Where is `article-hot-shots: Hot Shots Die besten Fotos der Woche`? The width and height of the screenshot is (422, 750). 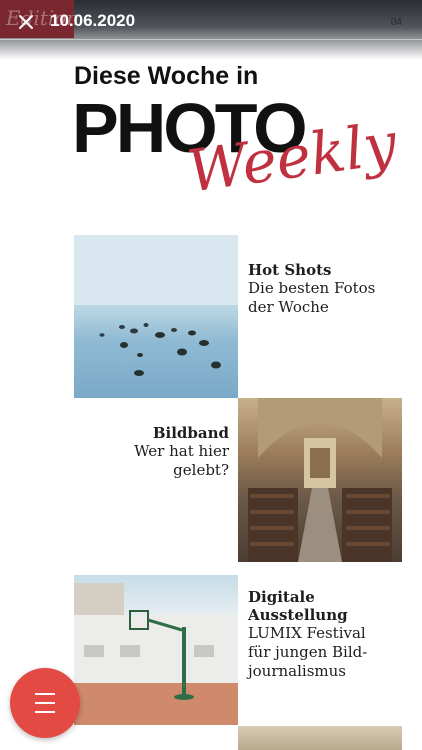
article-hot-shots: Hot Shots Die besten Fotos der Woche is located at coordinates (333, 289).